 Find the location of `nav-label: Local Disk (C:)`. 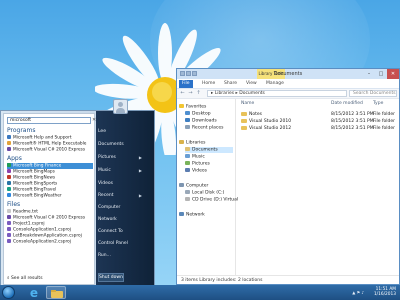

nav-label: Local Disk (C:) is located at coordinates (208, 193).